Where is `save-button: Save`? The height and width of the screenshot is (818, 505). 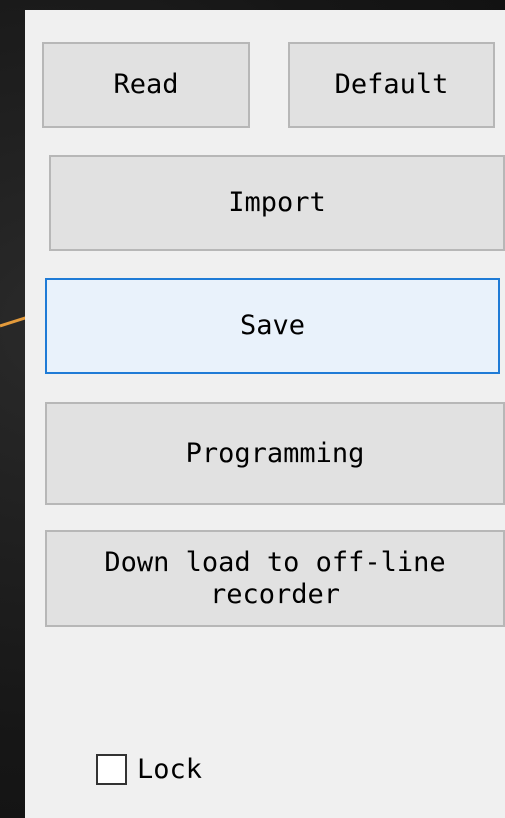 save-button: Save is located at coordinates (272, 326).